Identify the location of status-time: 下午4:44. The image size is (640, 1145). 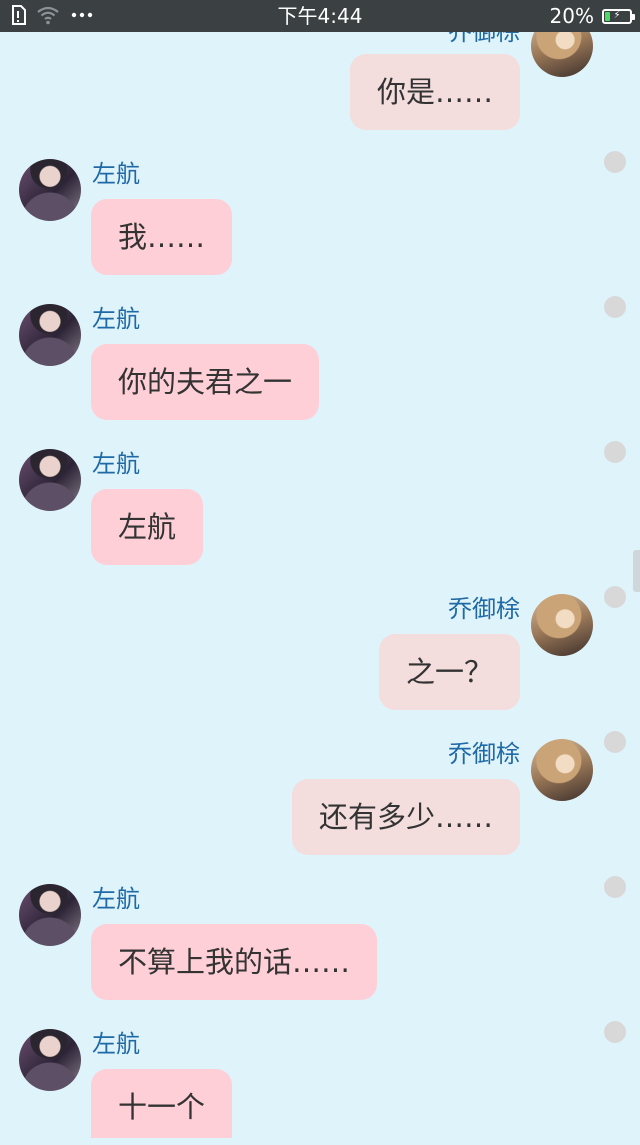
(320, 16).